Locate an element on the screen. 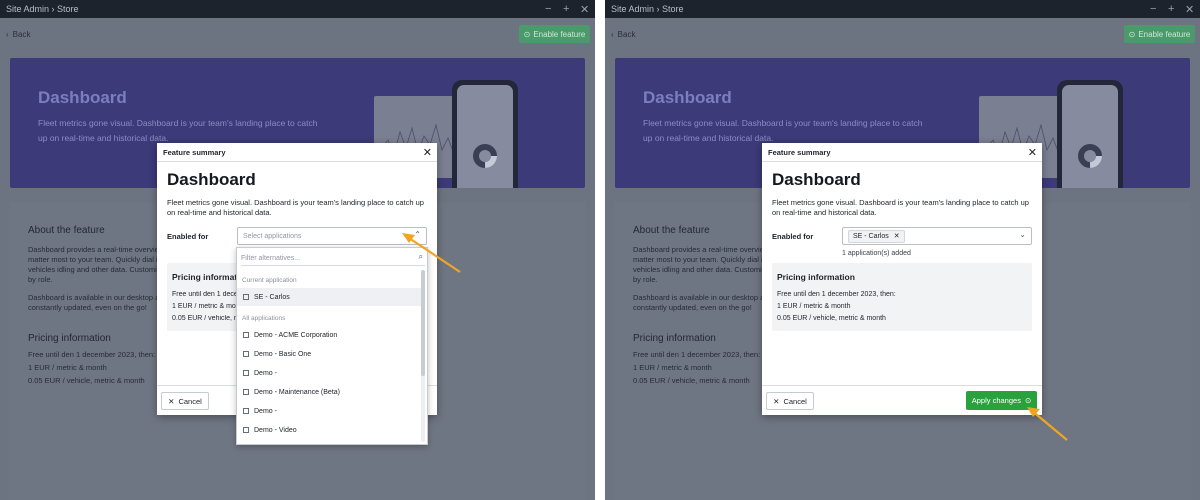 Image resolution: width=1200 pixels, height=500 pixels. dropdown-option: Demo - Maintenance (Beta) is located at coordinates (329, 392).